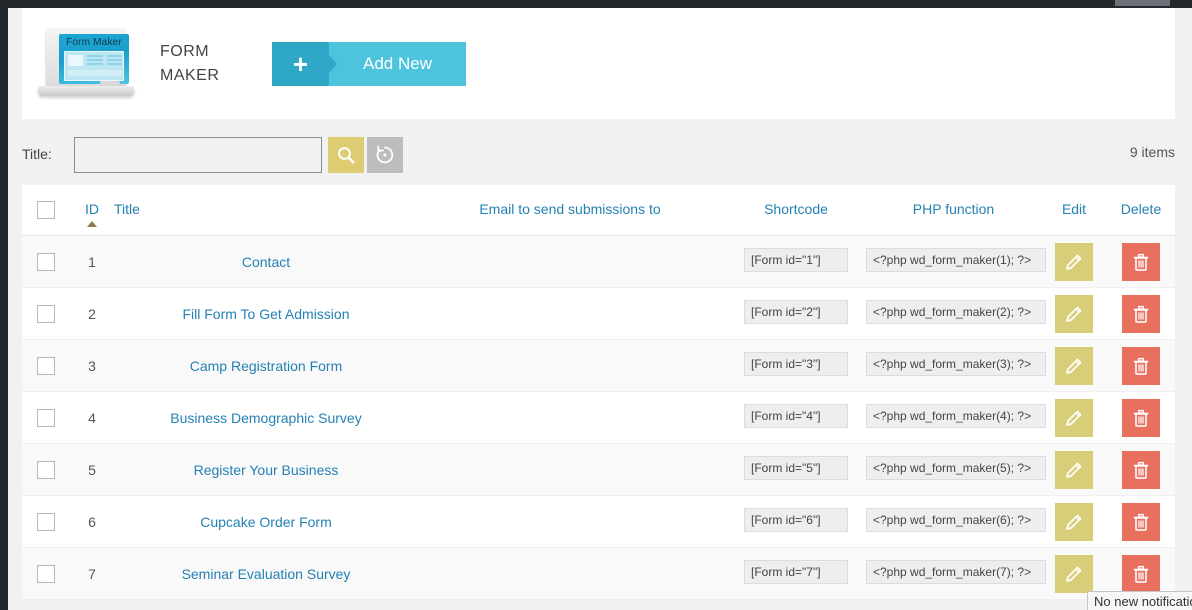  Describe the element at coordinates (956, 416) in the screenshot. I see `php-function-field: <?php wd_form_maker(4); ?>` at that location.